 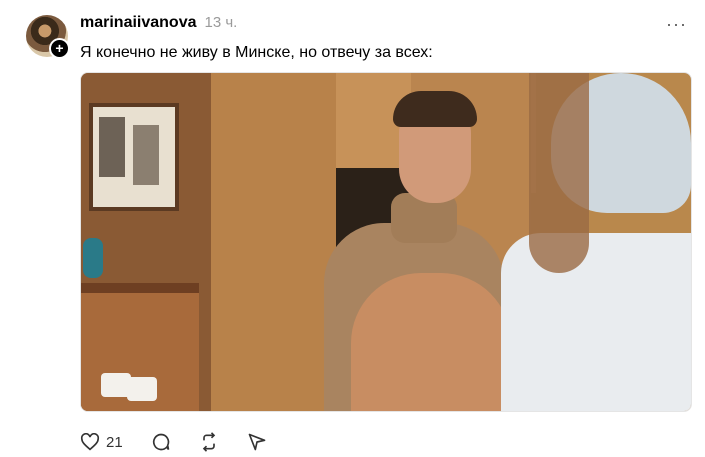 What do you see at coordinates (59, 48) in the screenshot?
I see `follow-plus-icon: +` at bounding box center [59, 48].